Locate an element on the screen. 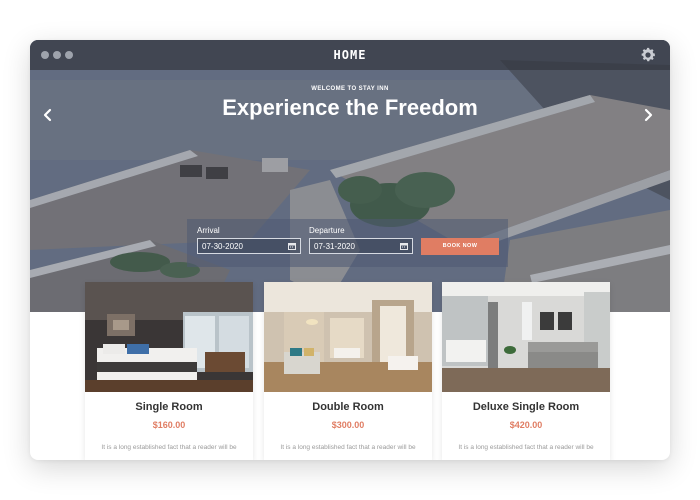 This screenshot has width=700, height=500. room-price: $300.00 is located at coordinates (348, 425).